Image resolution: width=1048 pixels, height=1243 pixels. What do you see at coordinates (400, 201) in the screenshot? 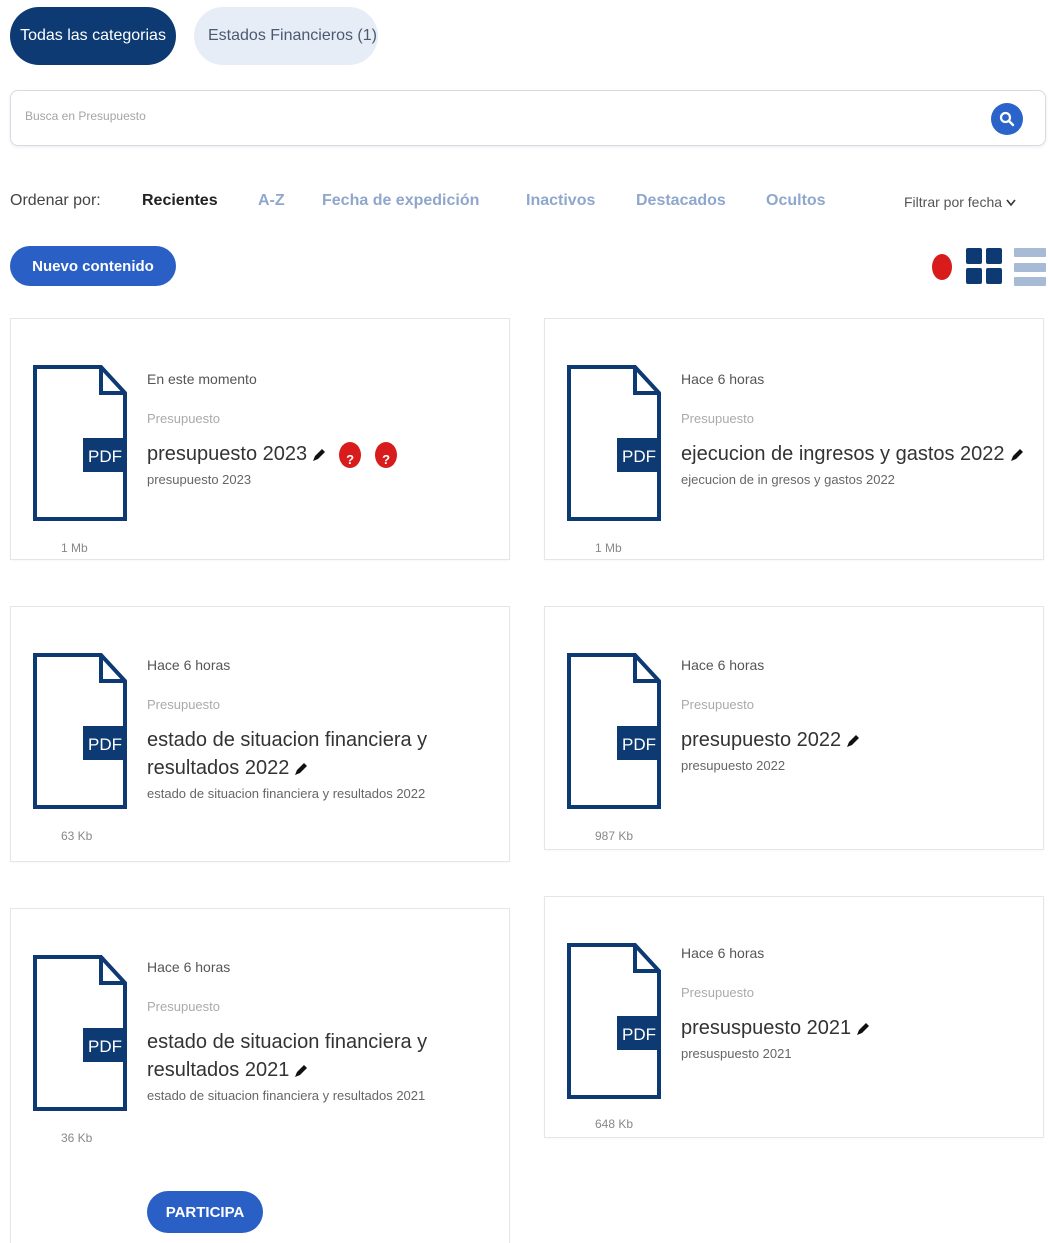
I see `sort-option-fecha-expedicion: Fecha de expedición` at bounding box center [400, 201].